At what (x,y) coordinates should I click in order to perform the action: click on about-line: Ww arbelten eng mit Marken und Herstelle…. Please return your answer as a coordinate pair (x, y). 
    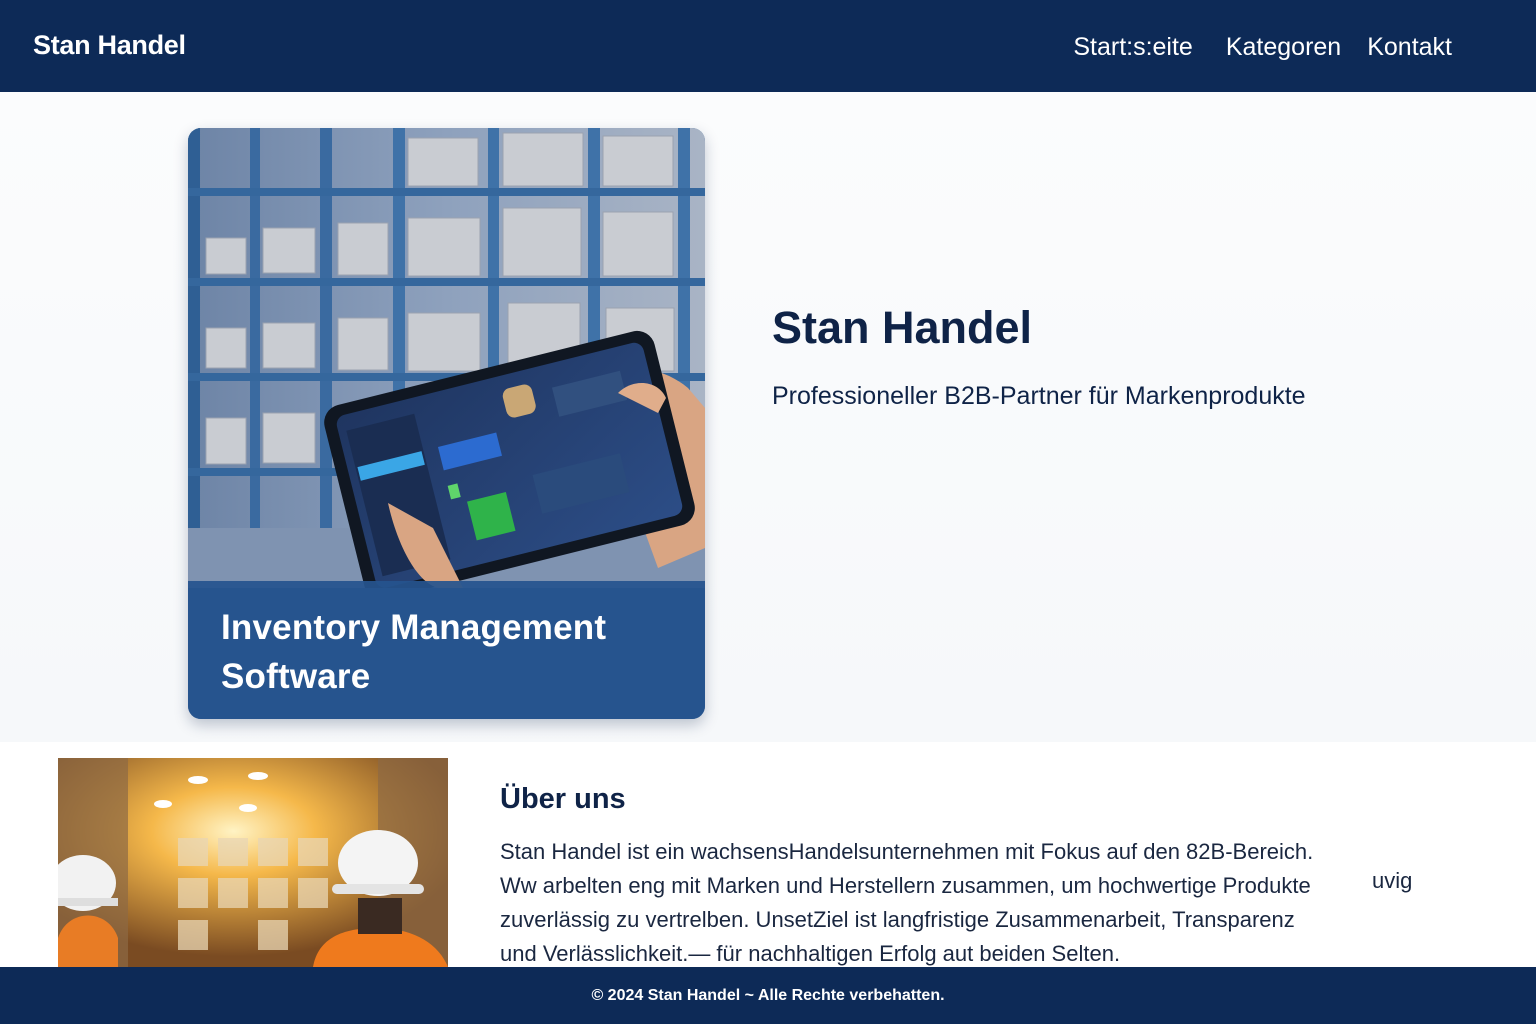
    Looking at the image, I should click on (905, 885).